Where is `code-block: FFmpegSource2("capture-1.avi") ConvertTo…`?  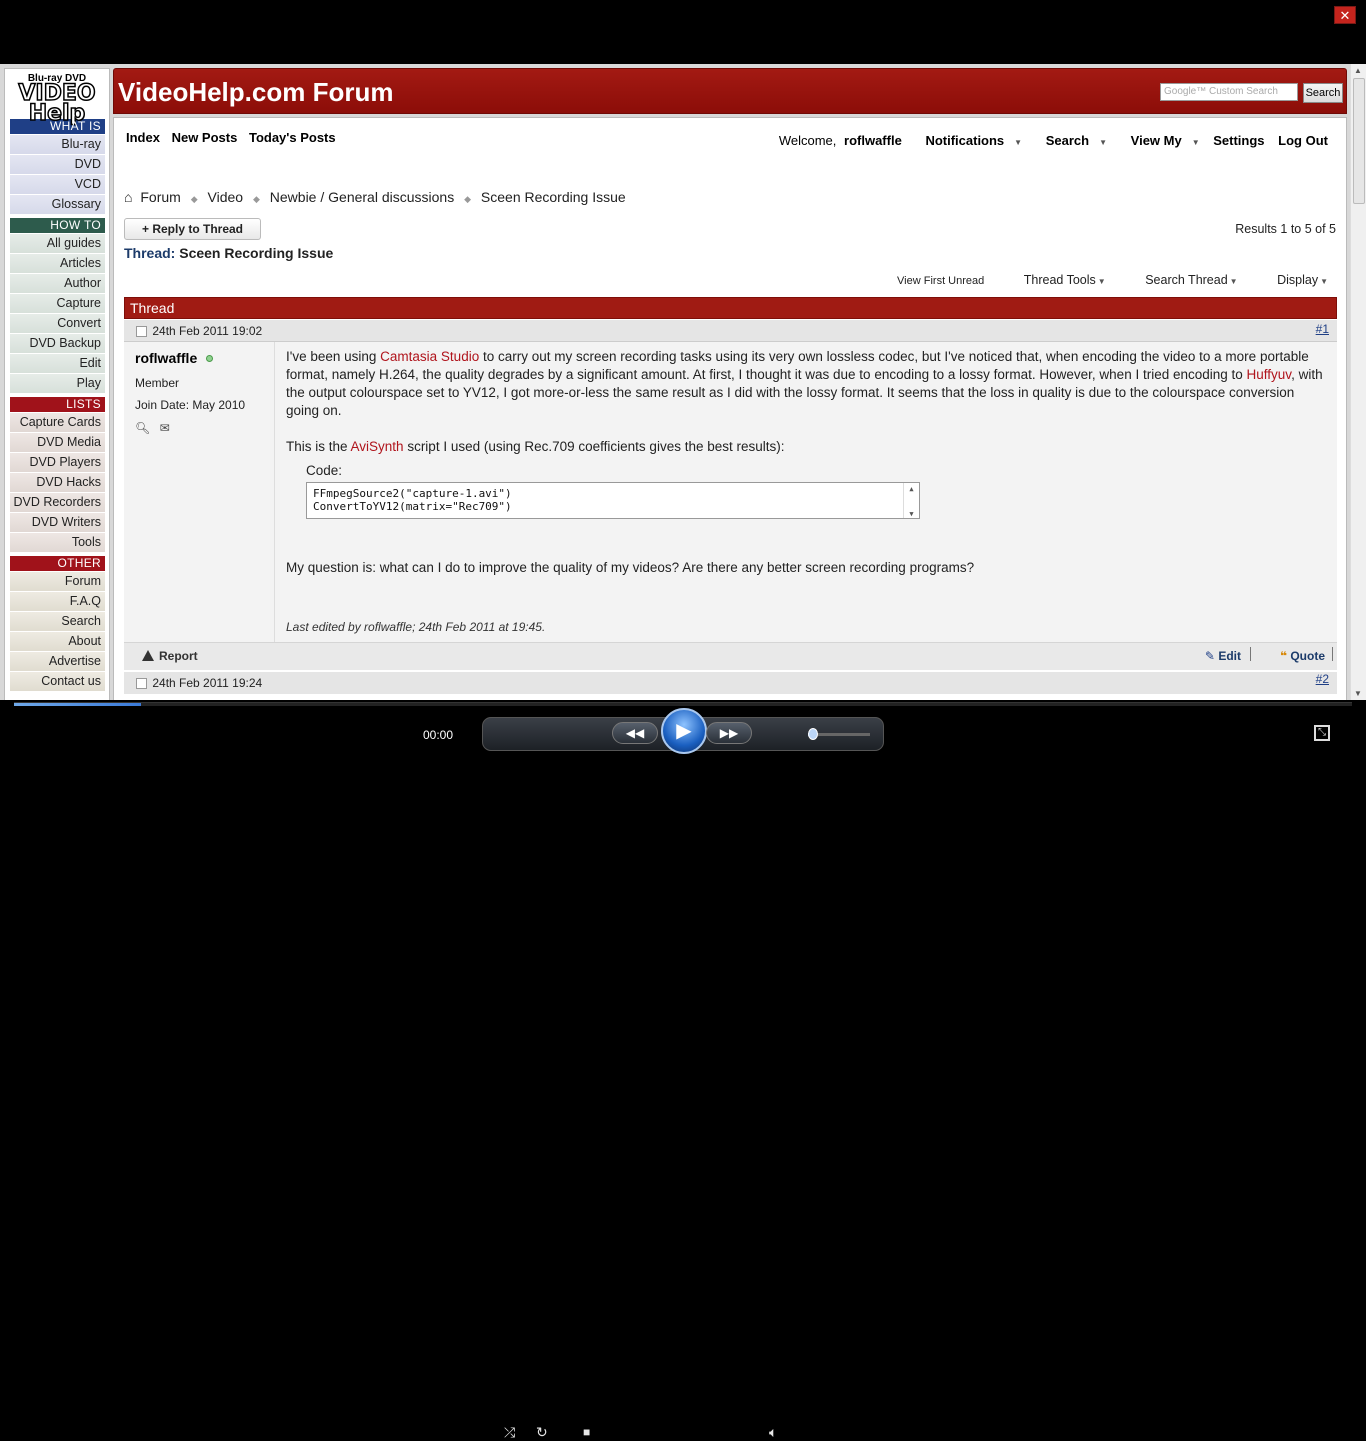
code-block: FFmpegSource2("capture-1.avi") ConvertTo… is located at coordinates (613, 500).